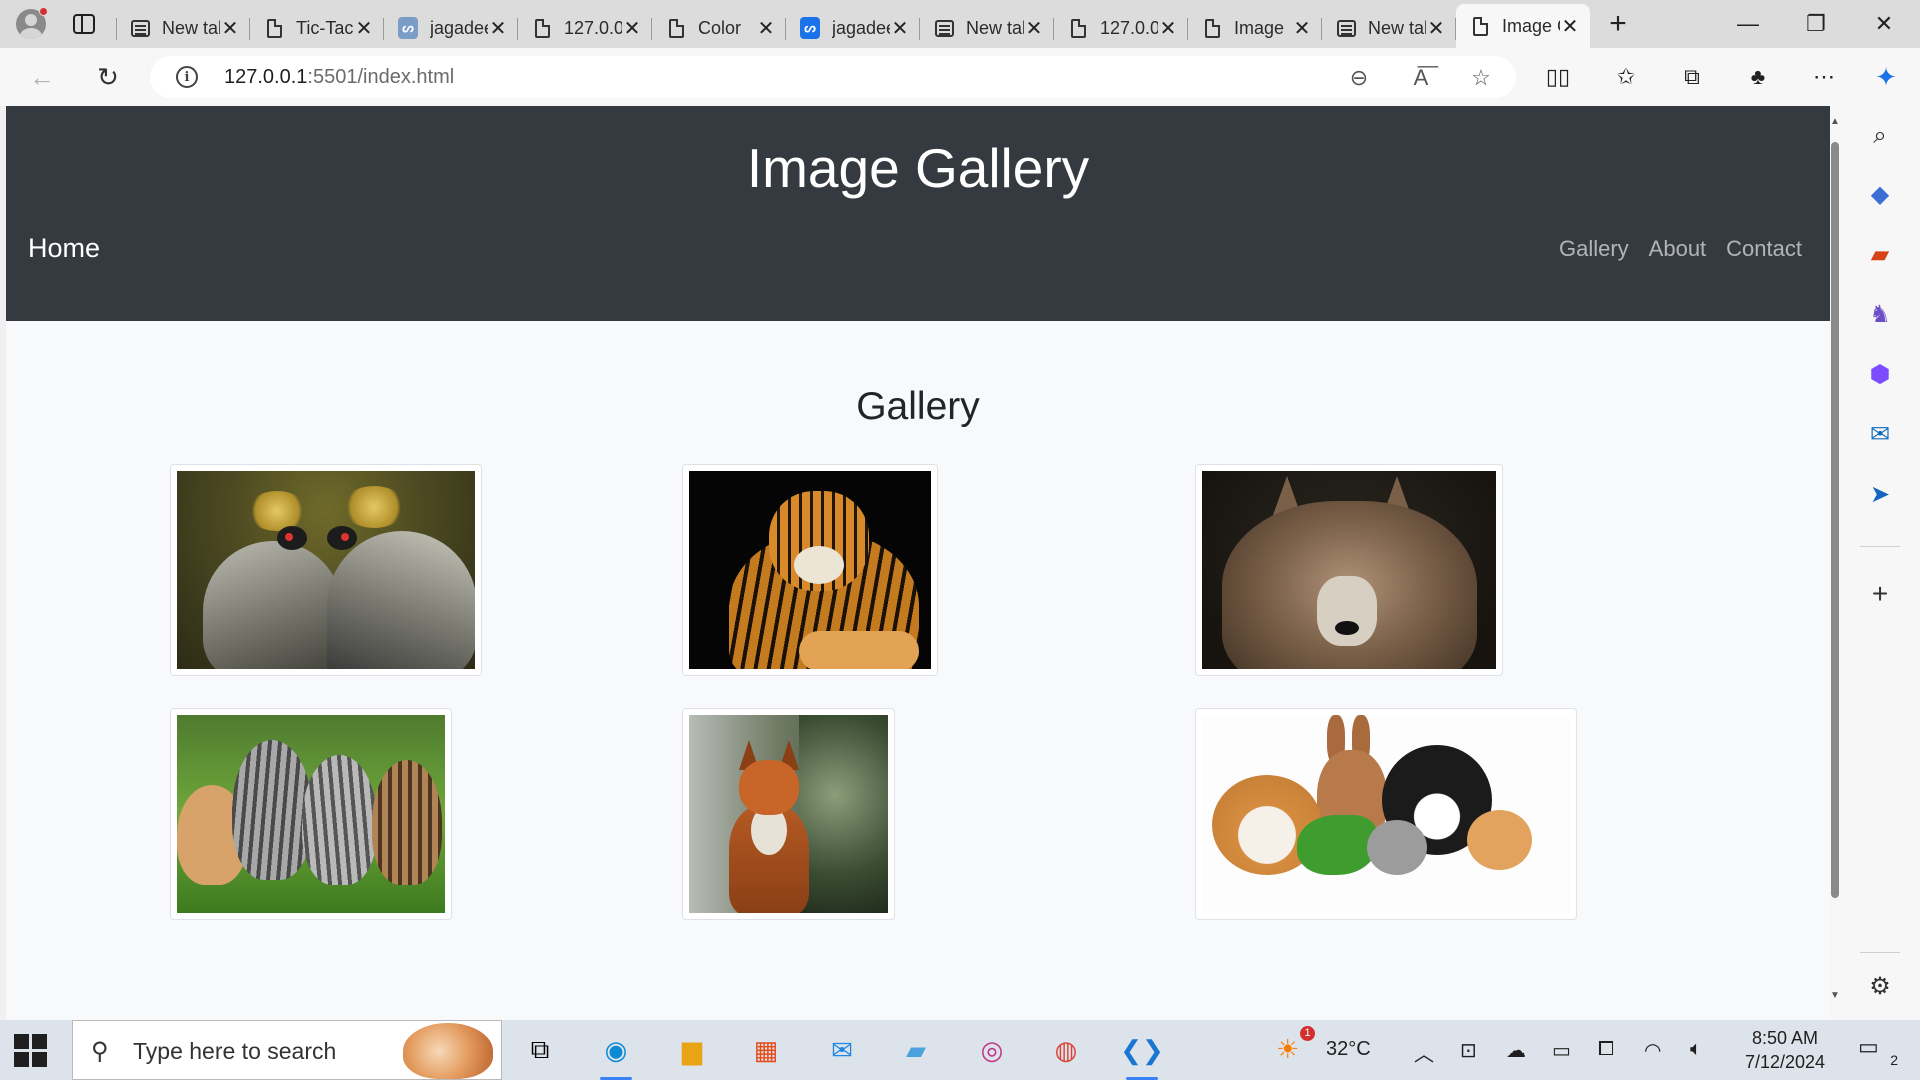  I want to click on nav-link-gallery: Gallery, so click(1594, 249).